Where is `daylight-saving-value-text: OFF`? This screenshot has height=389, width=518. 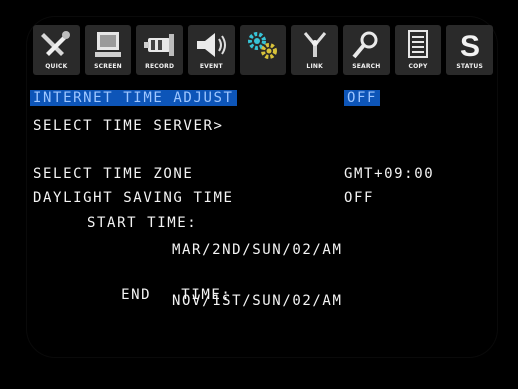
daylight-saving-value-text: OFF is located at coordinates (359, 198).